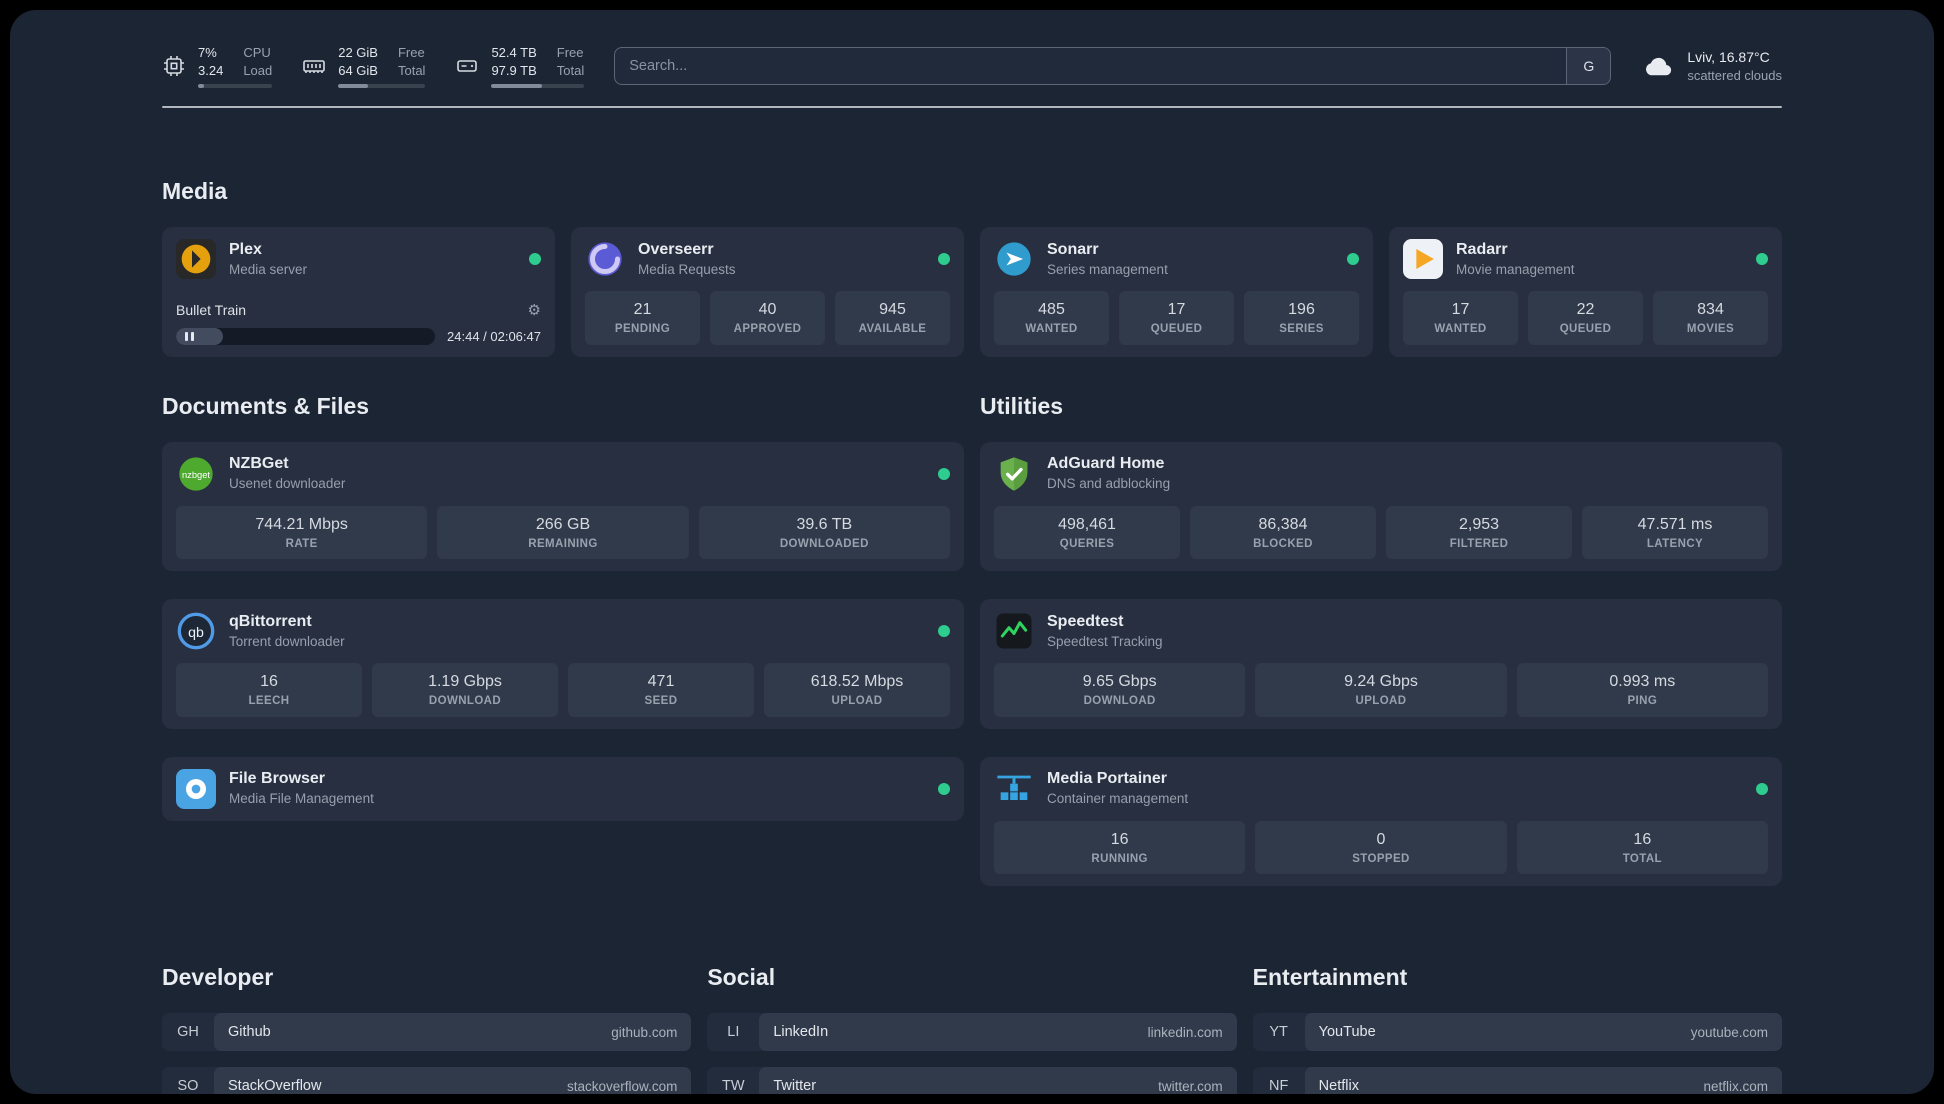 The image size is (1944, 1104). I want to click on entertainment-group-title: Entertainment, so click(1330, 977).